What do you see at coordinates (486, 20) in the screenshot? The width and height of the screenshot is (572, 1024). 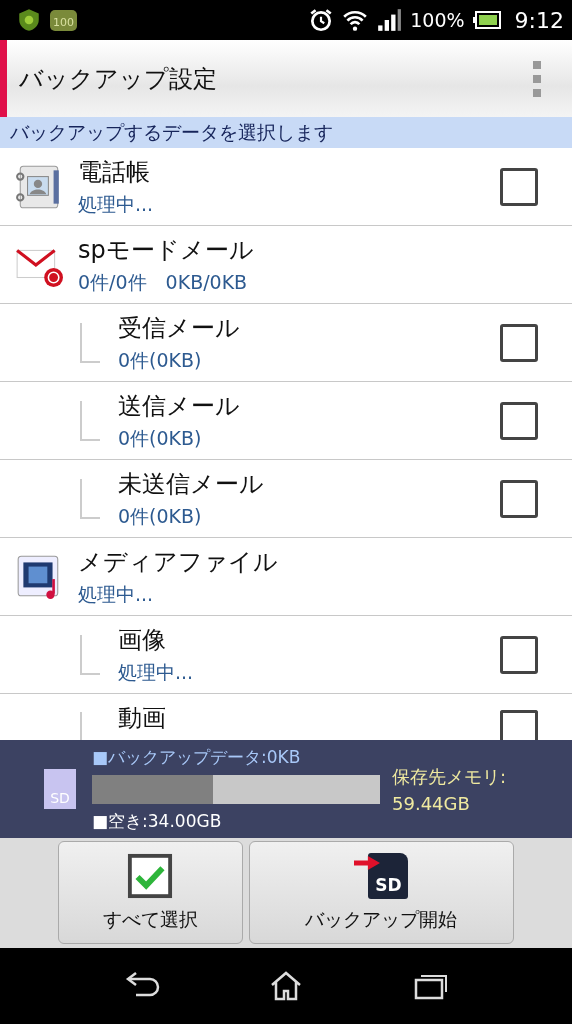 I see `battery-icon` at bounding box center [486, 20].